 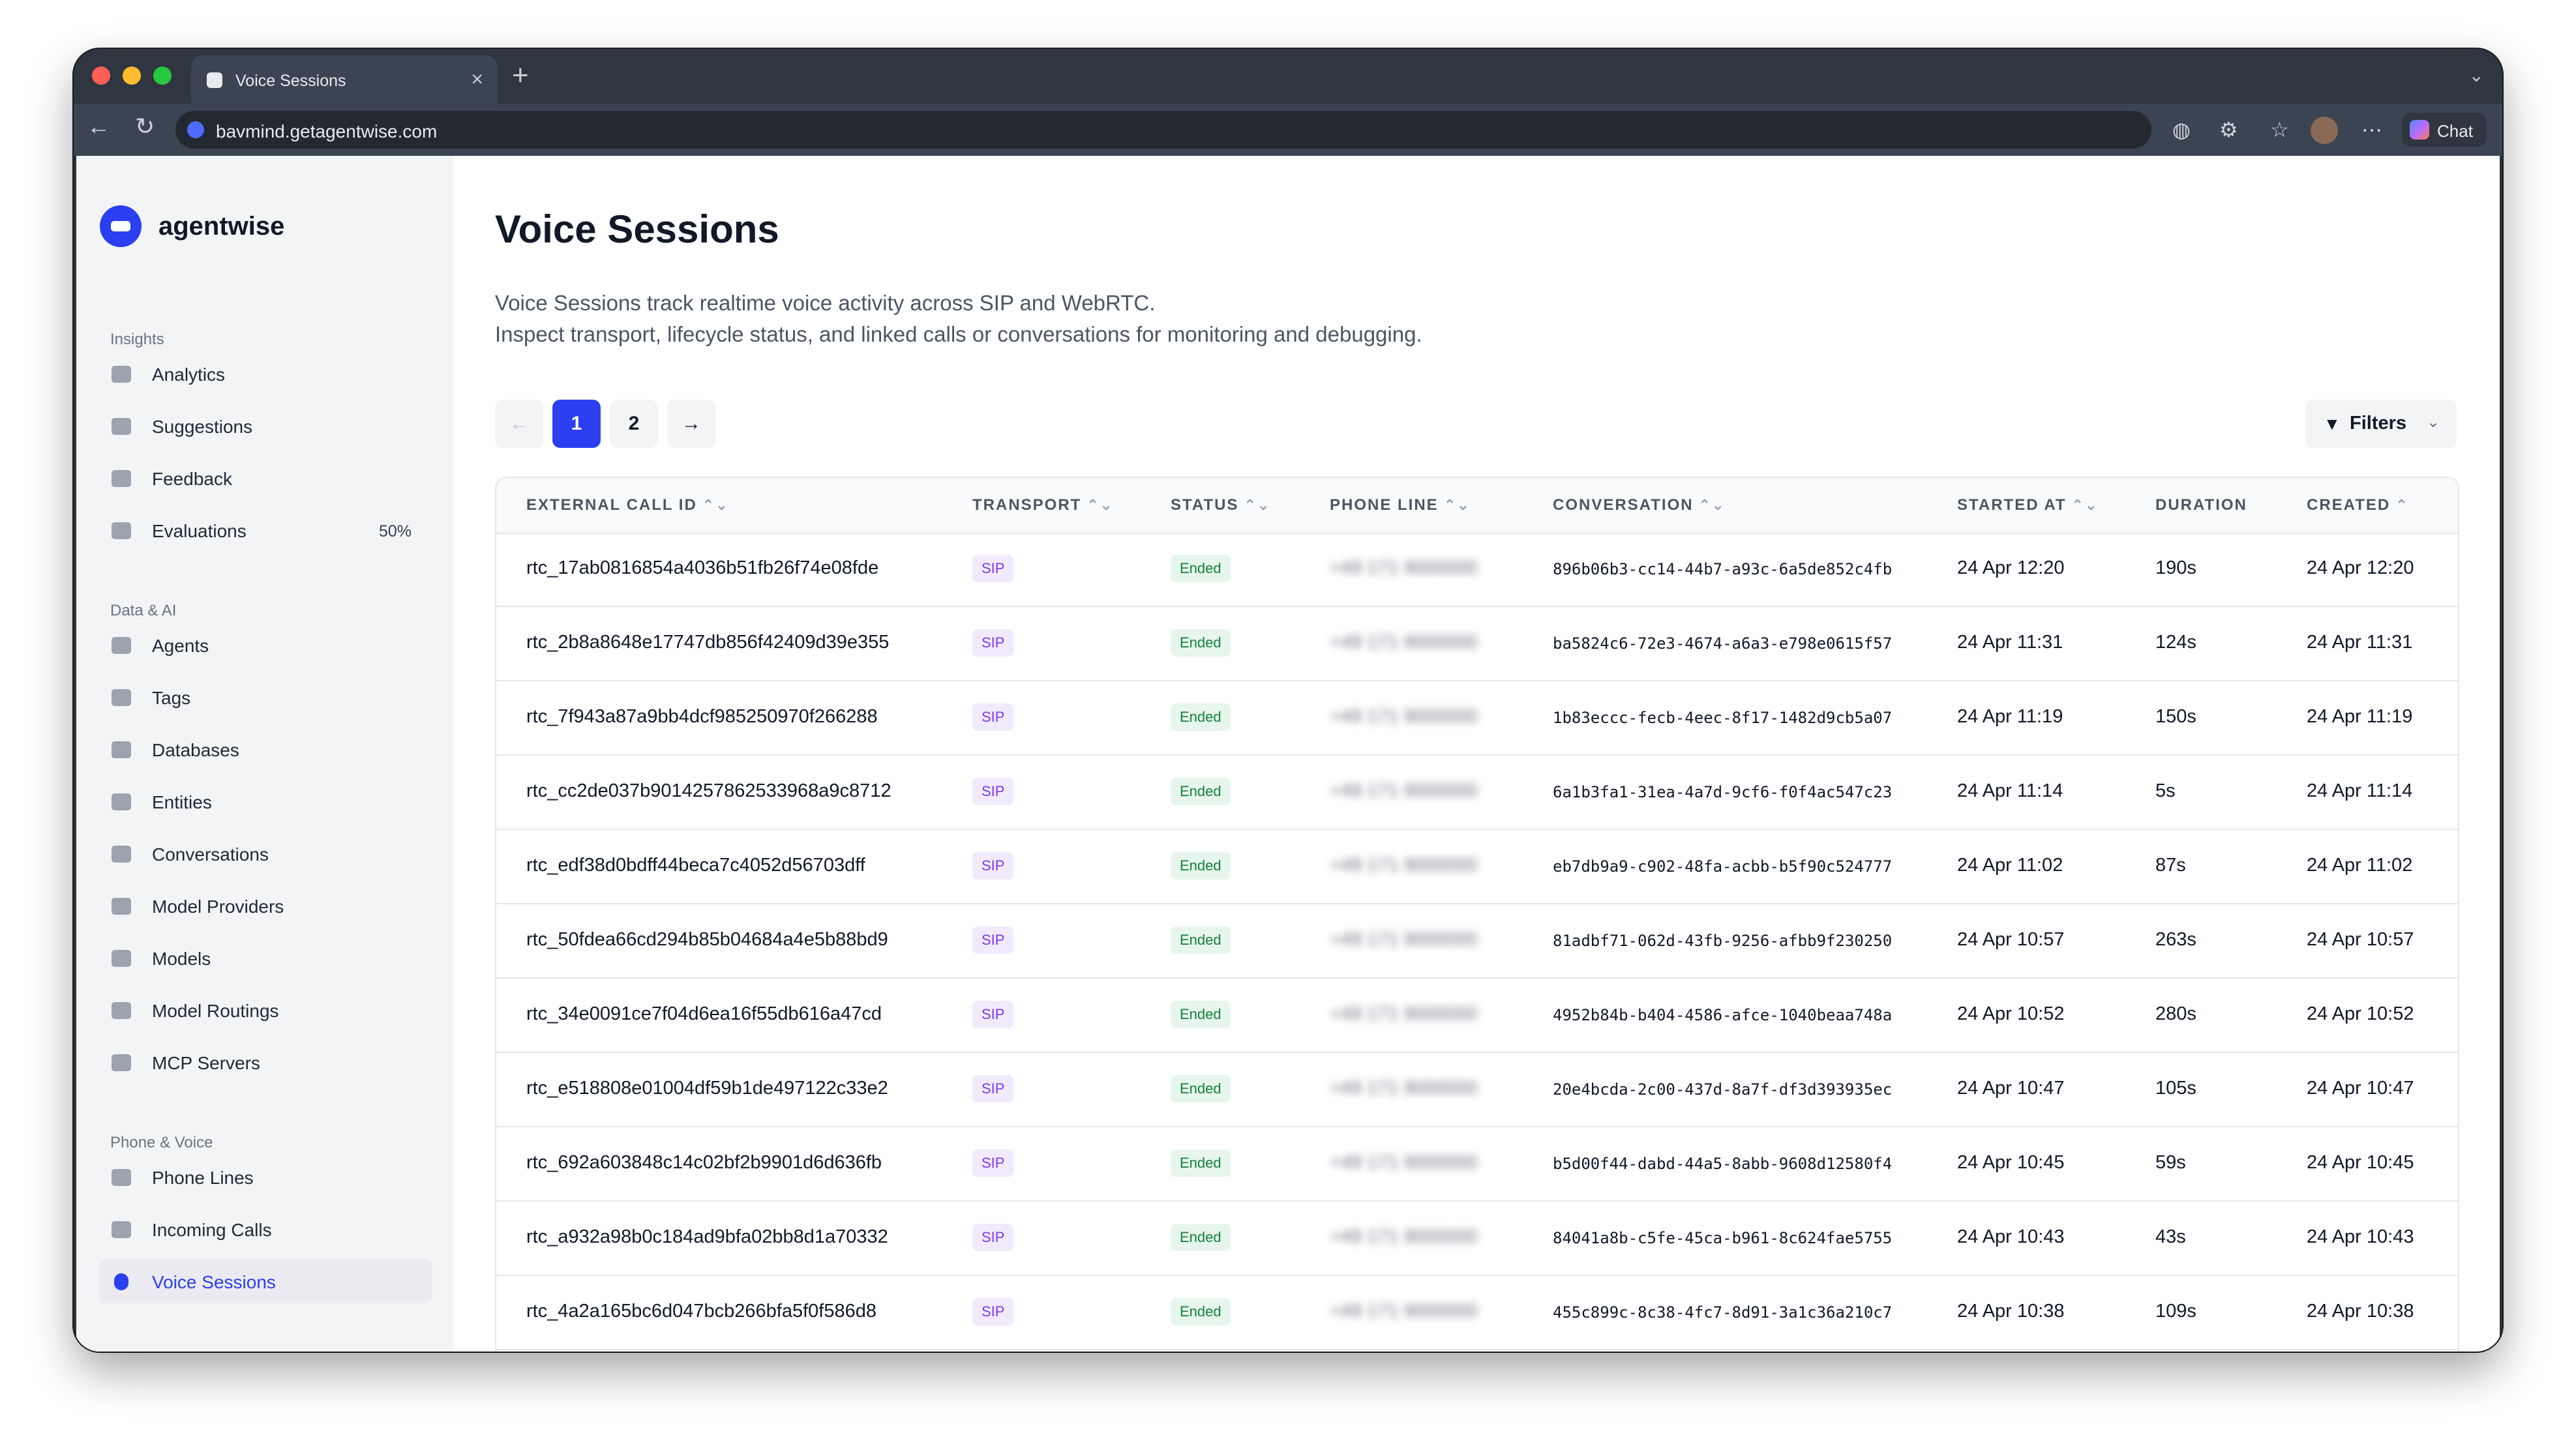 What do you see at coordinates (2279, 130) in the screenshot?
I see `favorites-icon: ☆` at bounding box center [2279, 130].